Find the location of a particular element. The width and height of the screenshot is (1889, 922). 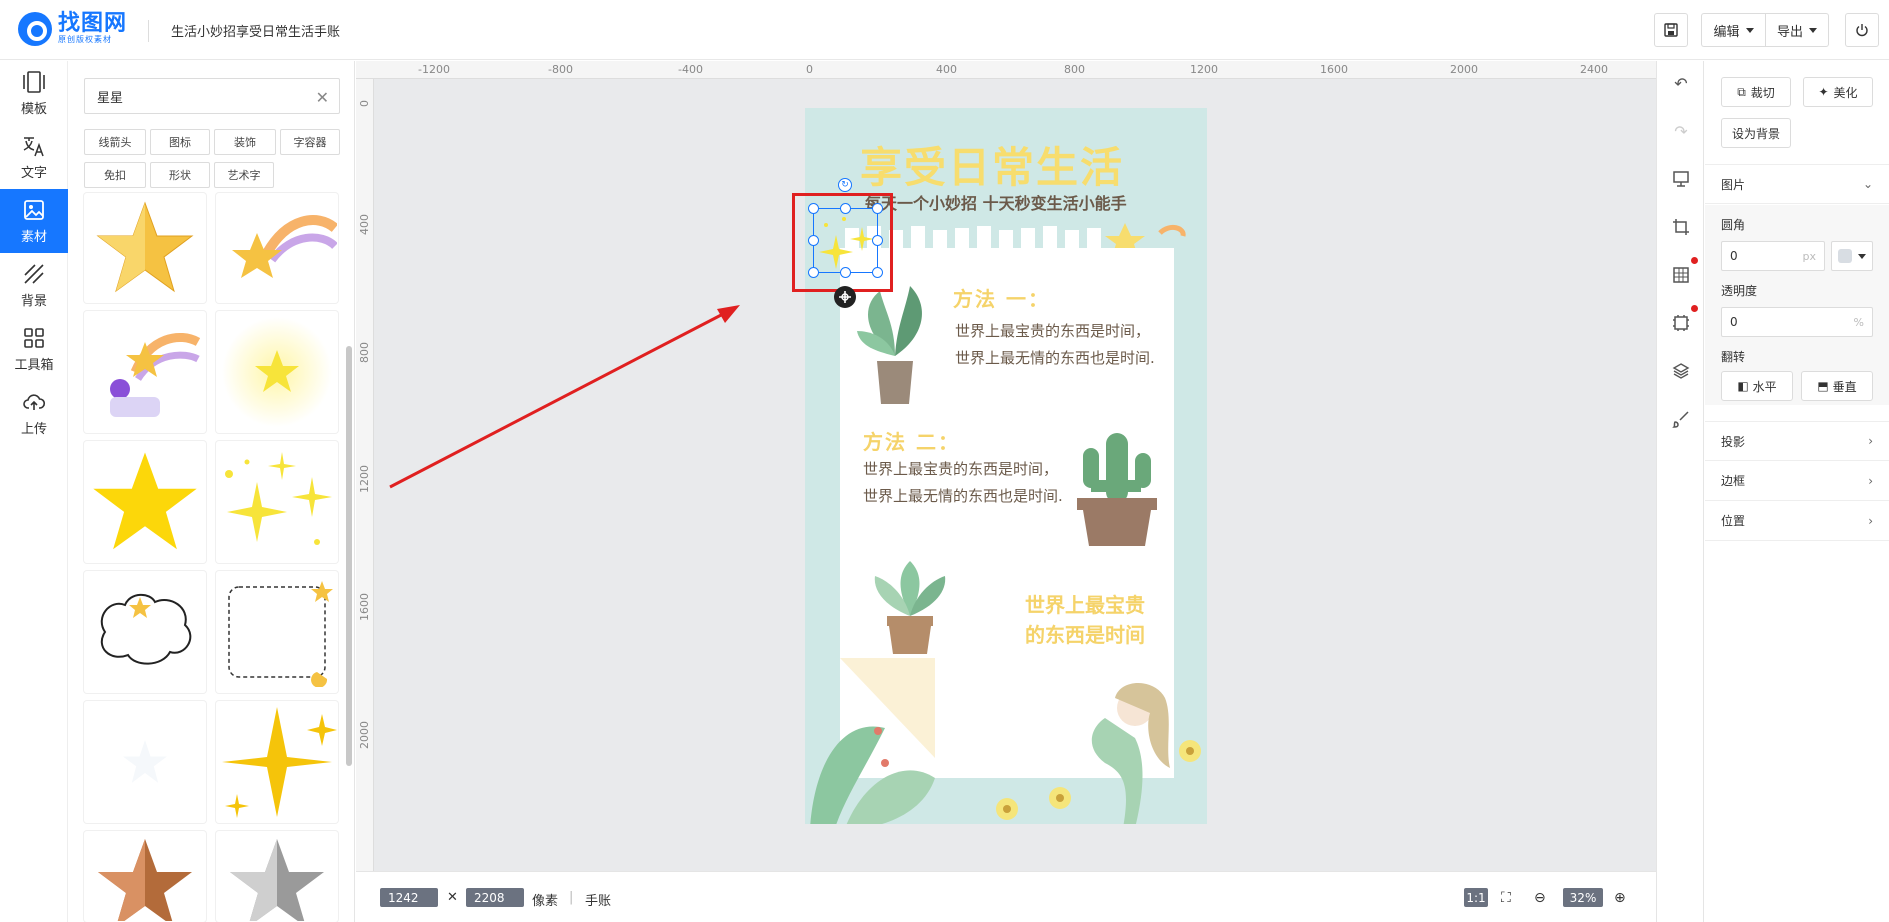

material-thumb-faint-star is located at coordinates (145, 762).